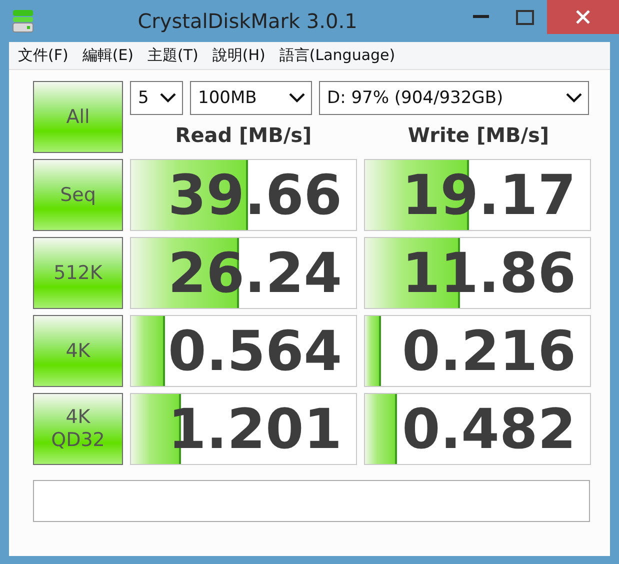  What do you see at coordinates (454, 98) in the screenshot?
I see `drive-dropdown: D: 97% (904/932GB)` at bounding box center [454, 98].